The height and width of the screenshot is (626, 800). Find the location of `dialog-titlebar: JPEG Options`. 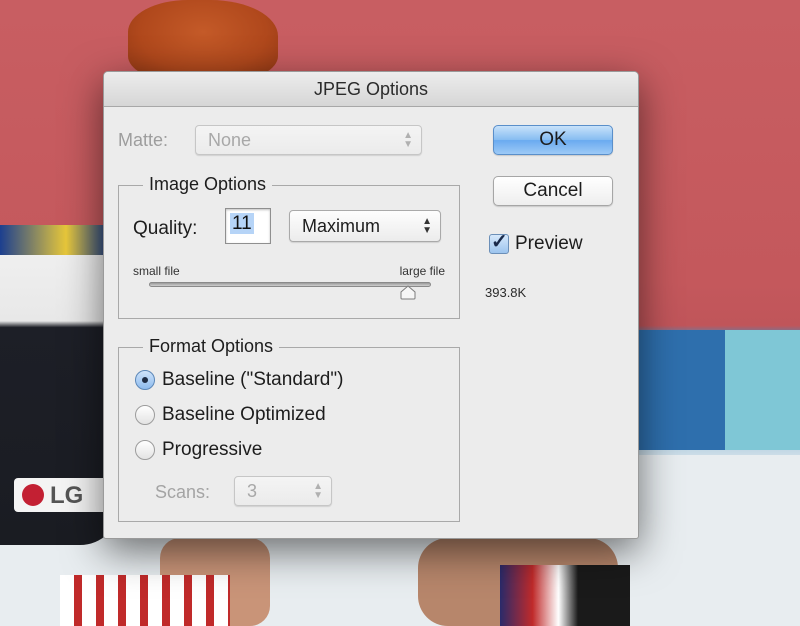

dialog-titlebar: JPEG Options is located at coordinates (371, 89).